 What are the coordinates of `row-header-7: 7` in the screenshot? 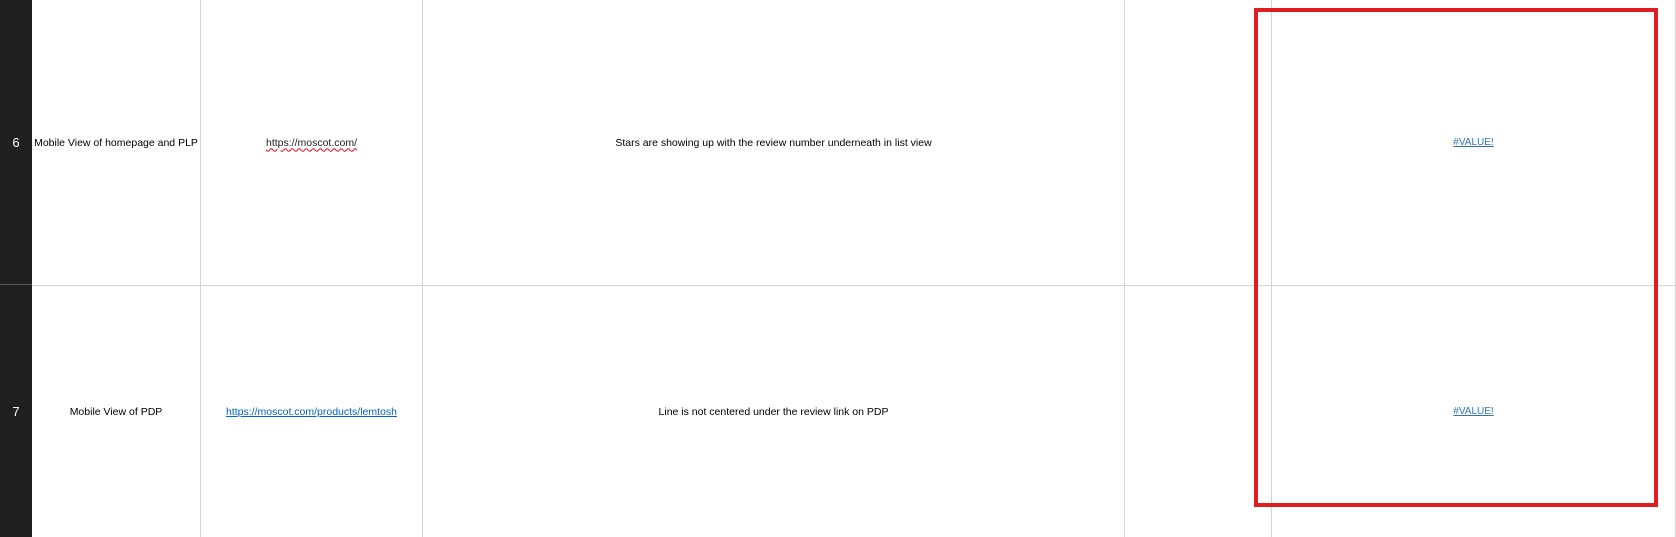 It's located at (16, 411).